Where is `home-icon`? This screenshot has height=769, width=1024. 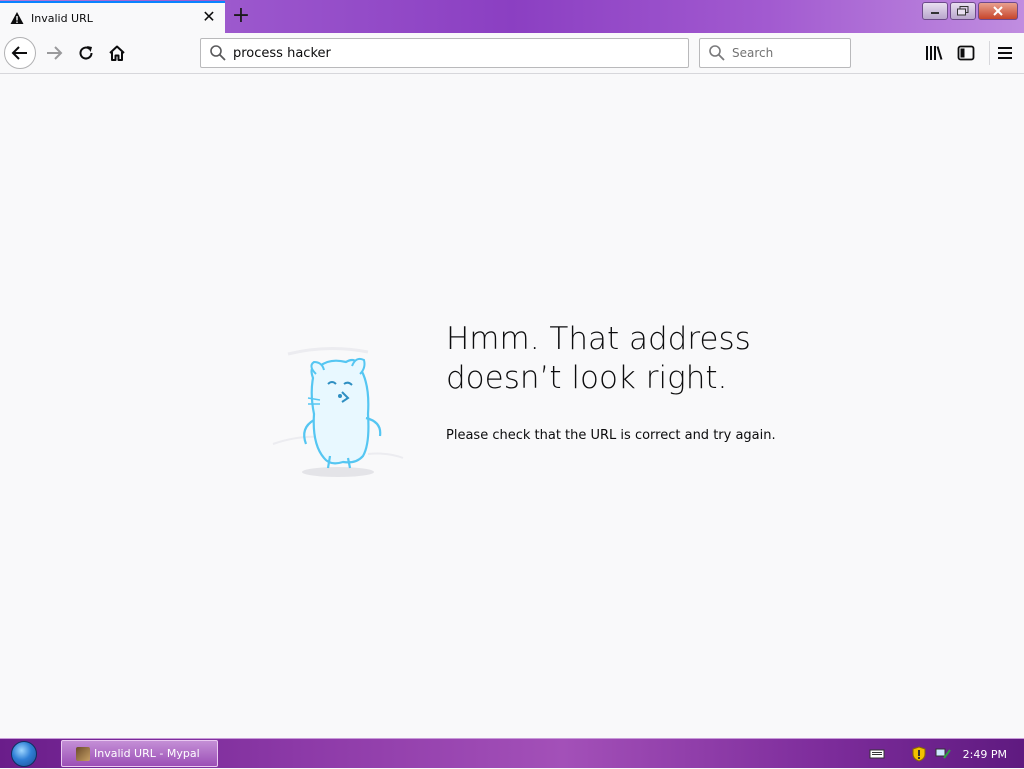 home-icon is located at coordinates (117, 53).